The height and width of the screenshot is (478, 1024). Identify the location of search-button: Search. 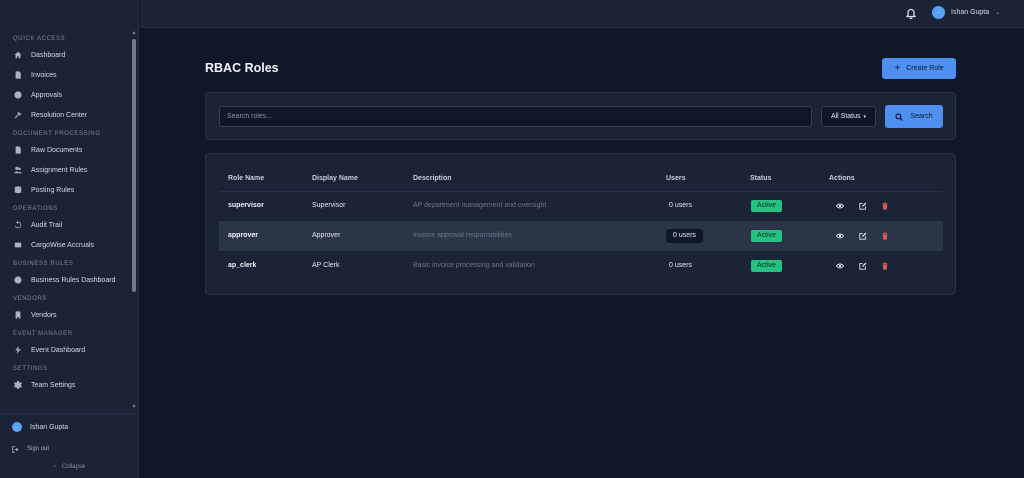
(914, 116).